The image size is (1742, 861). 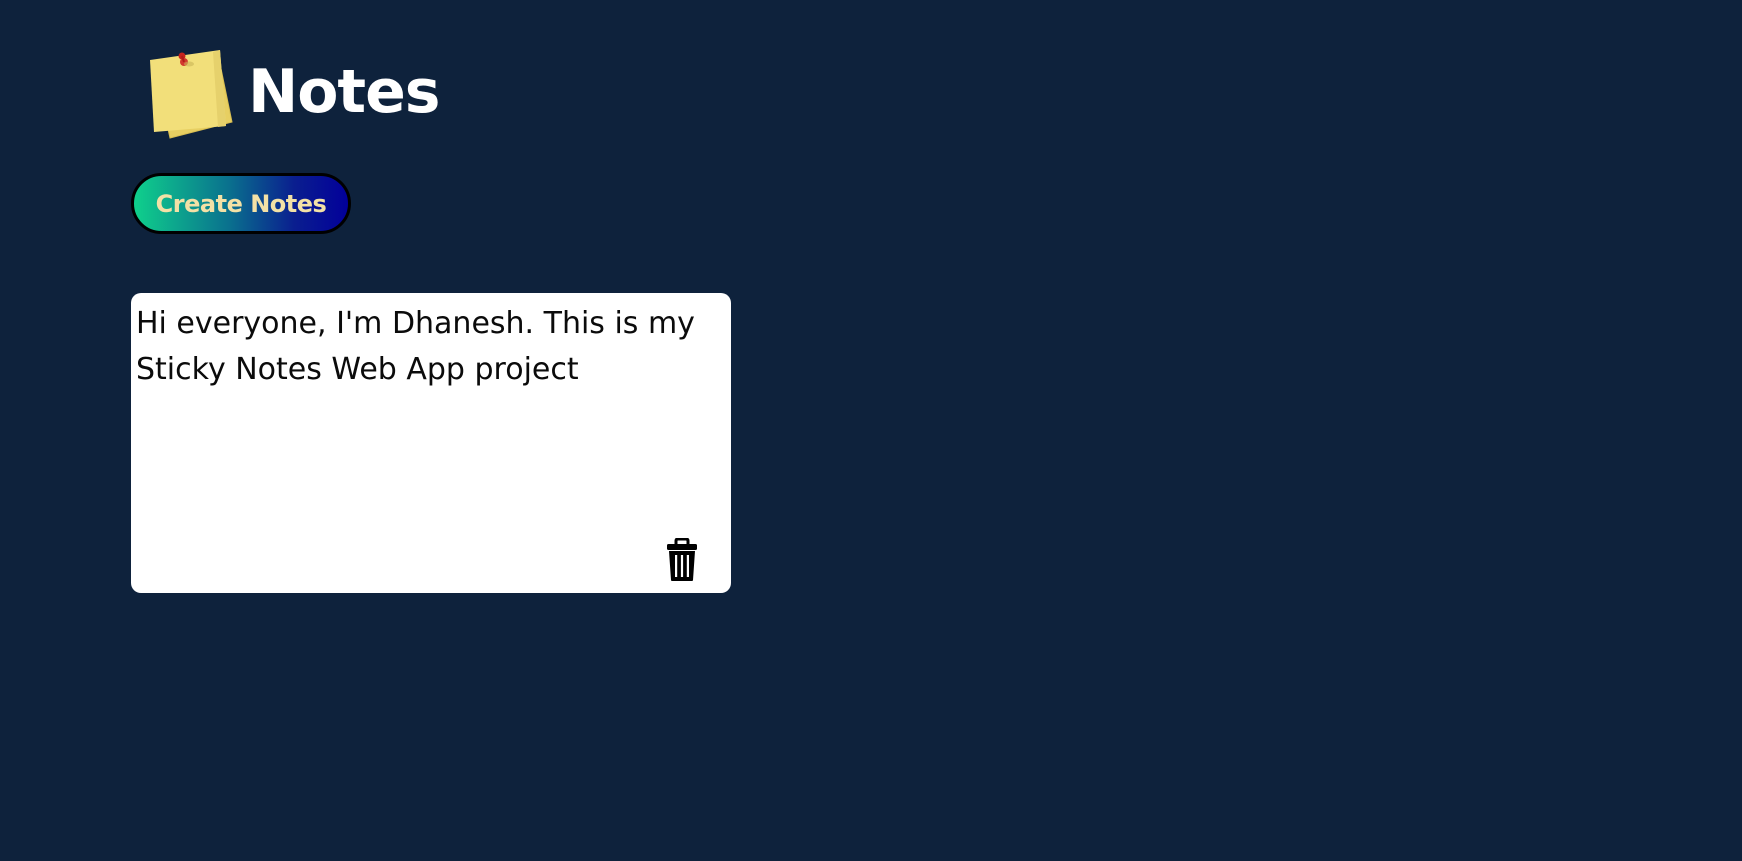 I want to click on app-header: Notes, so click(x=290, y=92).